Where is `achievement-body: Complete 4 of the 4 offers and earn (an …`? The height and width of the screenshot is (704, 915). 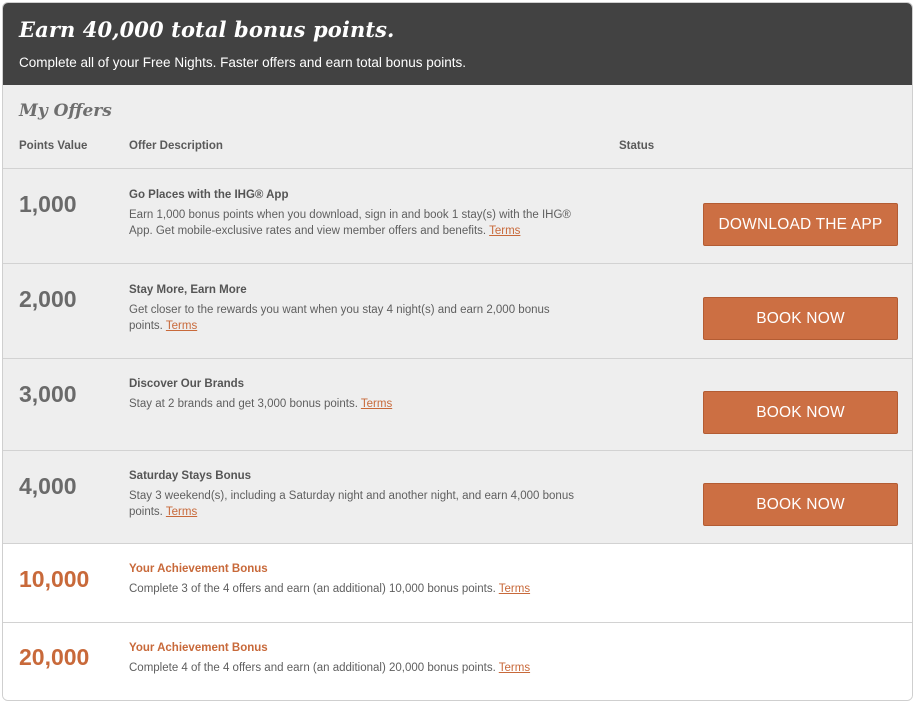 achievement-body: Complete 4 of the 4 offers and earn (an … is located at coordinates (354, 668).